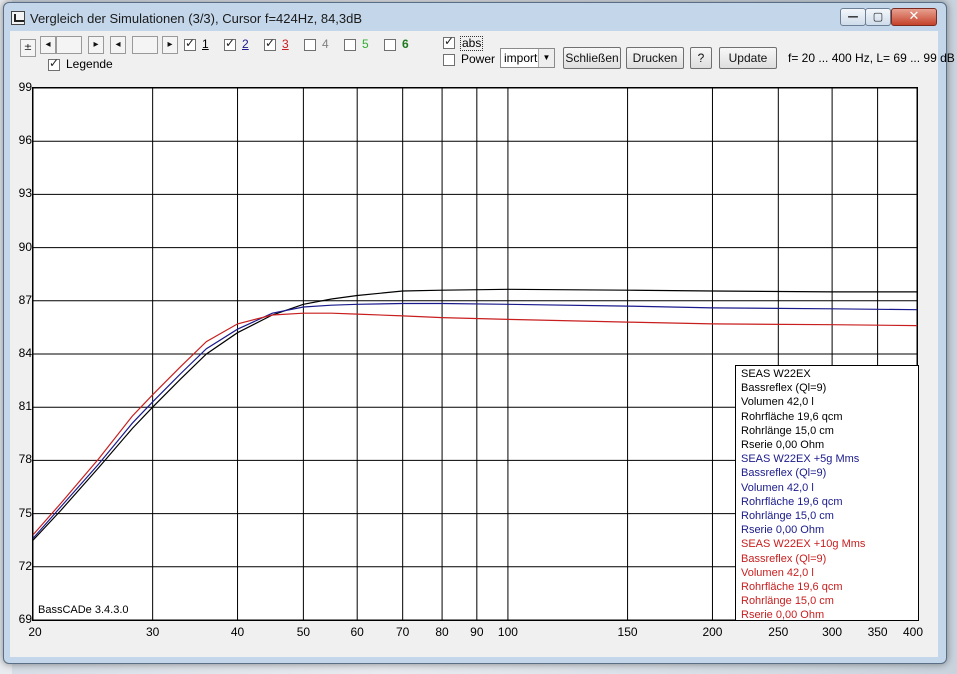 The image size is (957, 674). What do you see at coordinates (25, 353) in the screenshot?
I see `y-tick-label-5: 84` at bounding box center [25, 353].